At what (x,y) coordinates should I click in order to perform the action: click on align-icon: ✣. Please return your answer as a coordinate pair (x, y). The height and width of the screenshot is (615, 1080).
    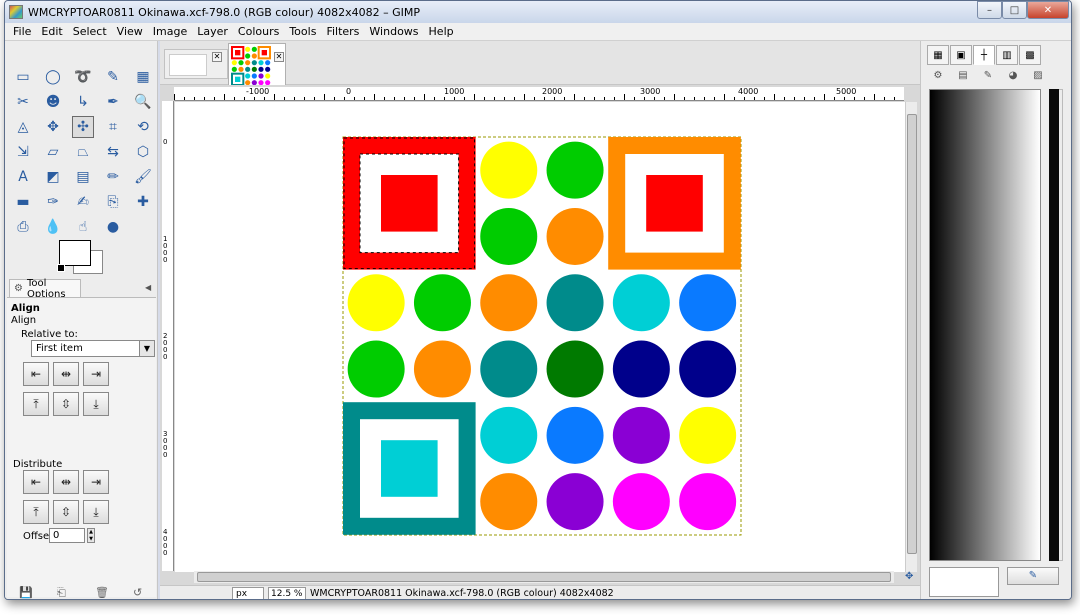
    Looking at the image, I should click on (83, 127).